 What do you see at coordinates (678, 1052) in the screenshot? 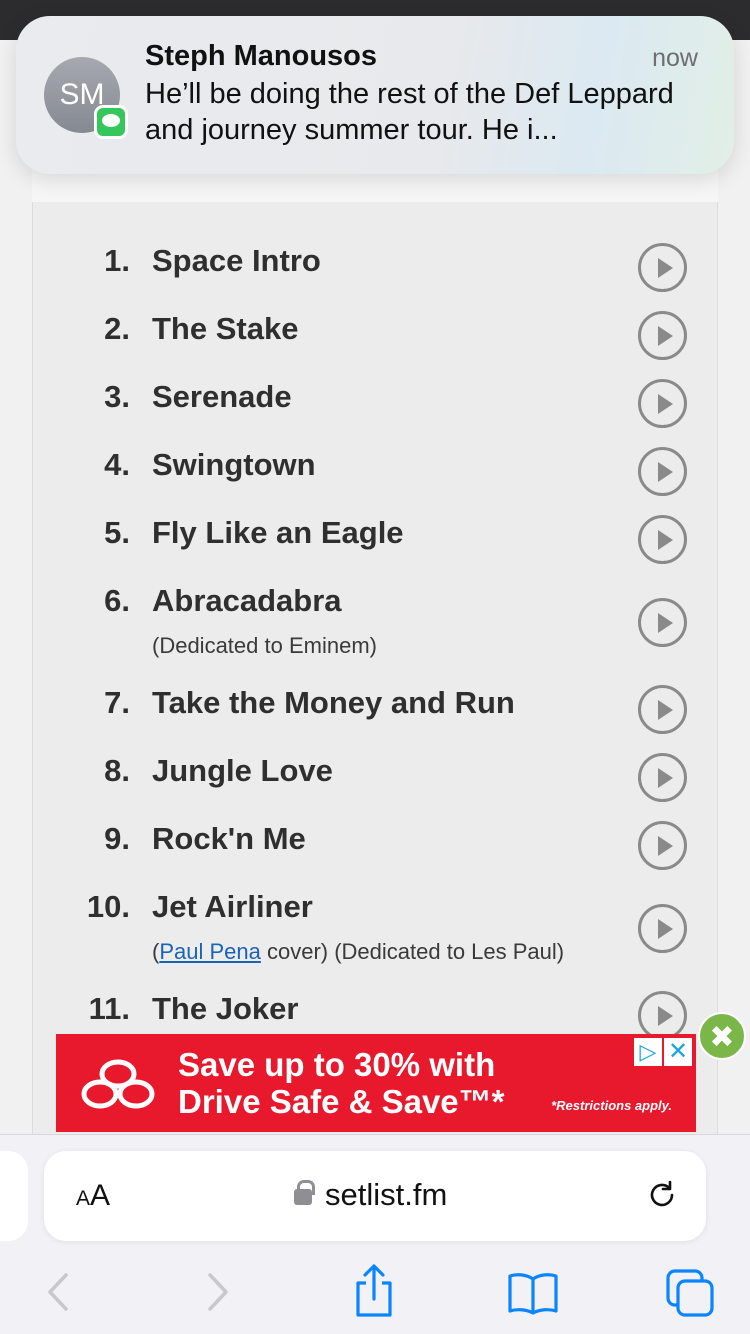
I see `ad-report-icon: ✕` at bounding box center [678, 1052].